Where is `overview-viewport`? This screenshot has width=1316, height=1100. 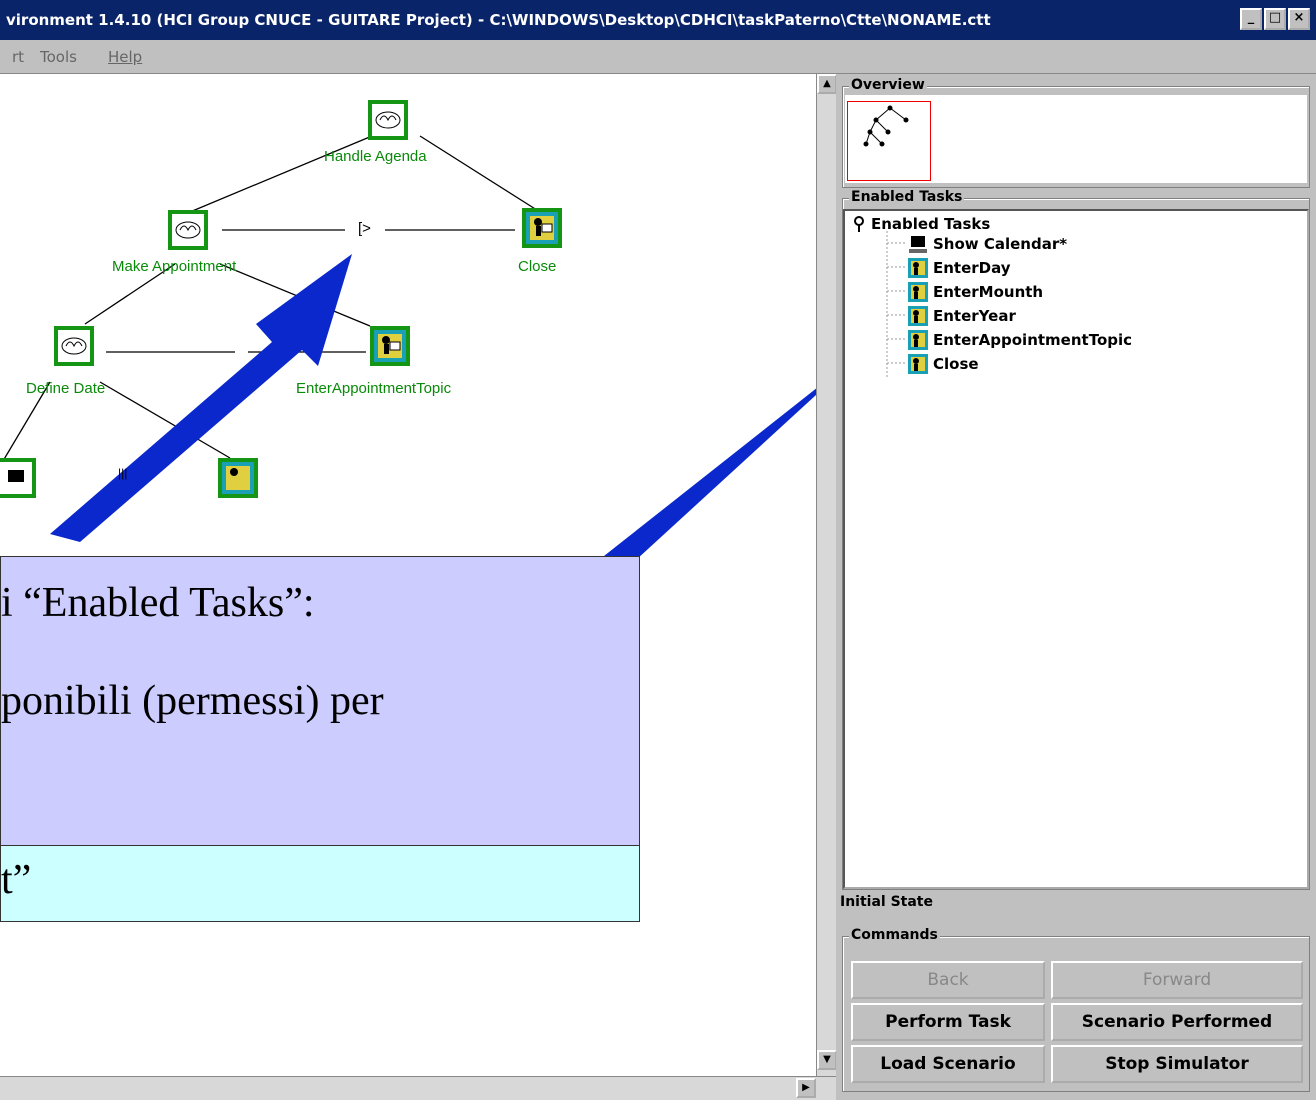
overview-viewport is located at coordinates (889, 141).